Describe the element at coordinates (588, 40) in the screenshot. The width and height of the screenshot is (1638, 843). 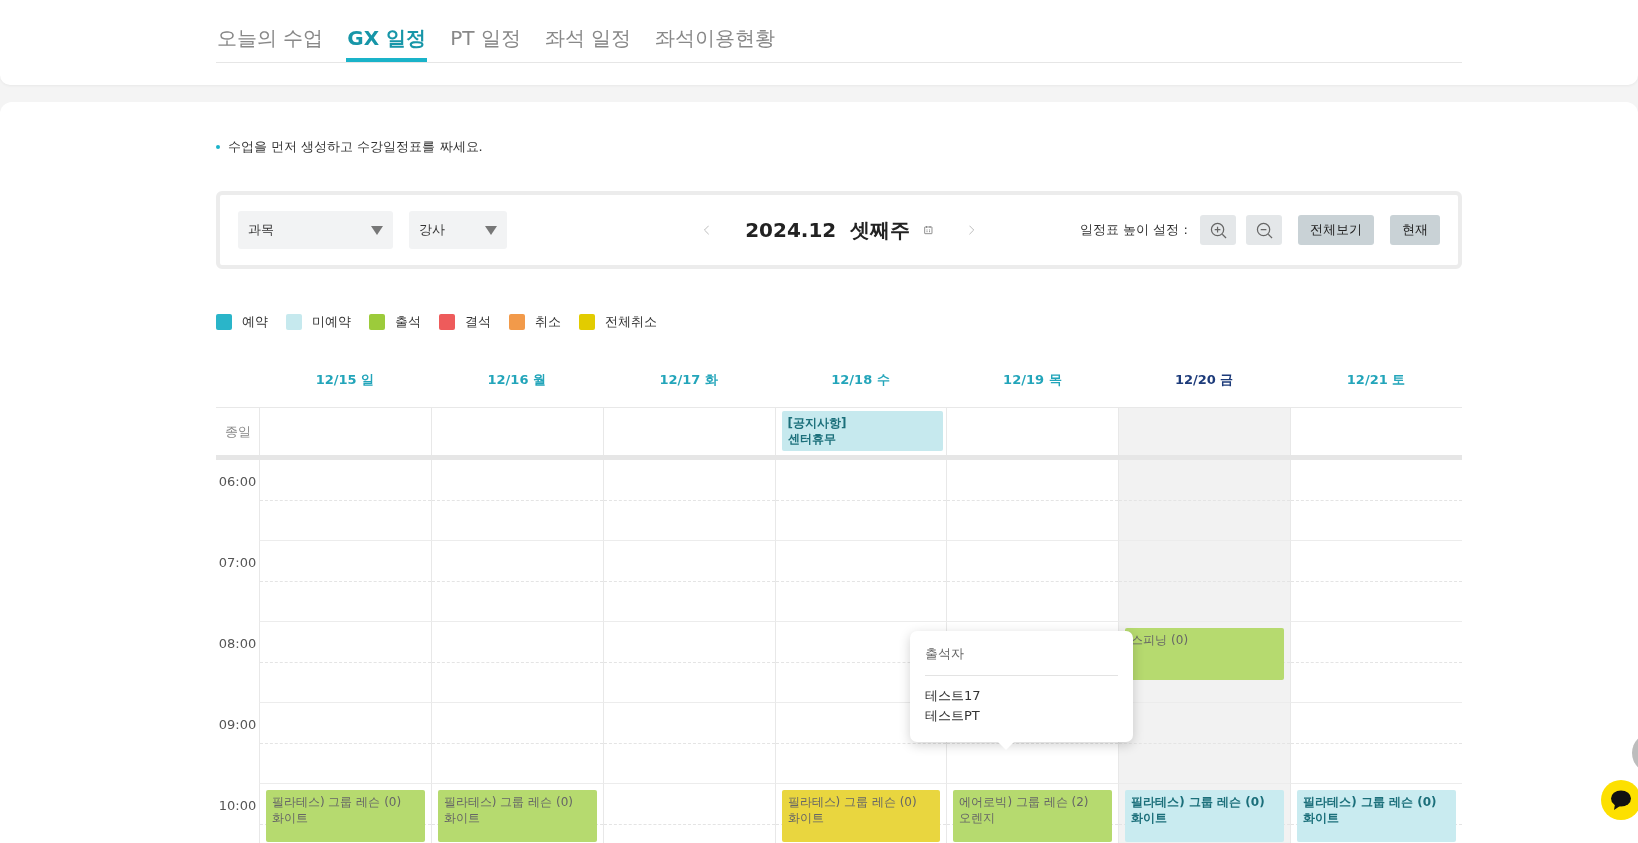
I see `tab: 좌석 일정` at that location.